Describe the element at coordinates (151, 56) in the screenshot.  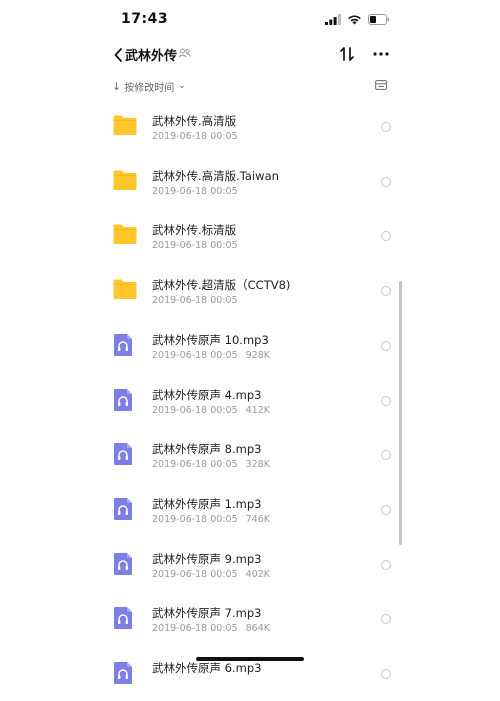
I see `page-title: 武林外传` at that location.